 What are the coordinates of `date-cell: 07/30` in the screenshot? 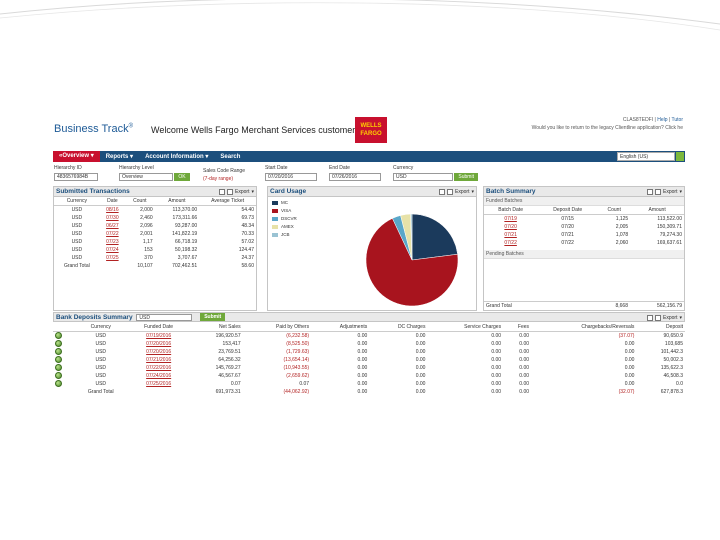 It's located at (112, 218).